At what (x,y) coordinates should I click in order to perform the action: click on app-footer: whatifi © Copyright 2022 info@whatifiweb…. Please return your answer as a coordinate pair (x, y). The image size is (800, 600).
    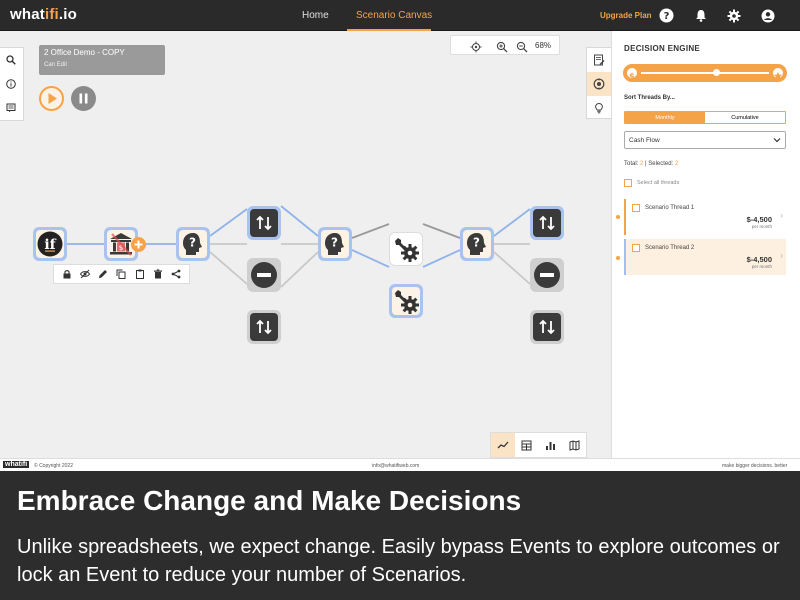
    Looking at the image, I should click on (400, 464).